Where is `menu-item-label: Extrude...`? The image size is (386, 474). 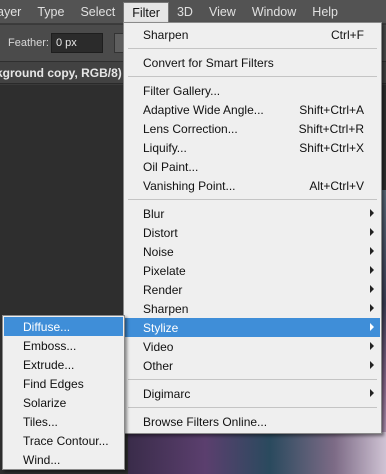
menu-item-label: Extrude... is located at coordinates (49, 365).